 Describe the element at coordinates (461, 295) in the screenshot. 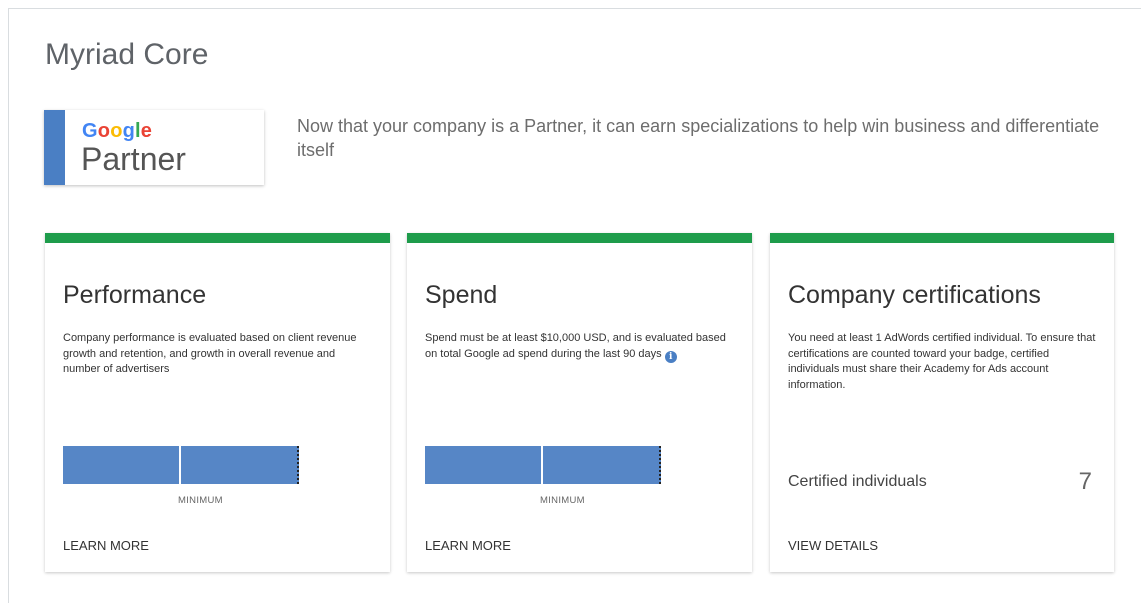

I see `card-title: Spend` at that location.